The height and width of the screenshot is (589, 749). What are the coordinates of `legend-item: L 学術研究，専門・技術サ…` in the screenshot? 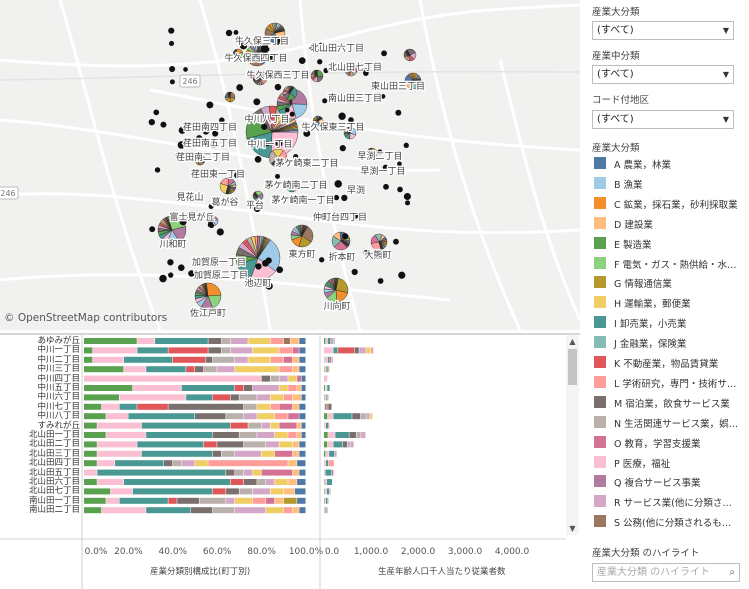 It's located at (670, 382).